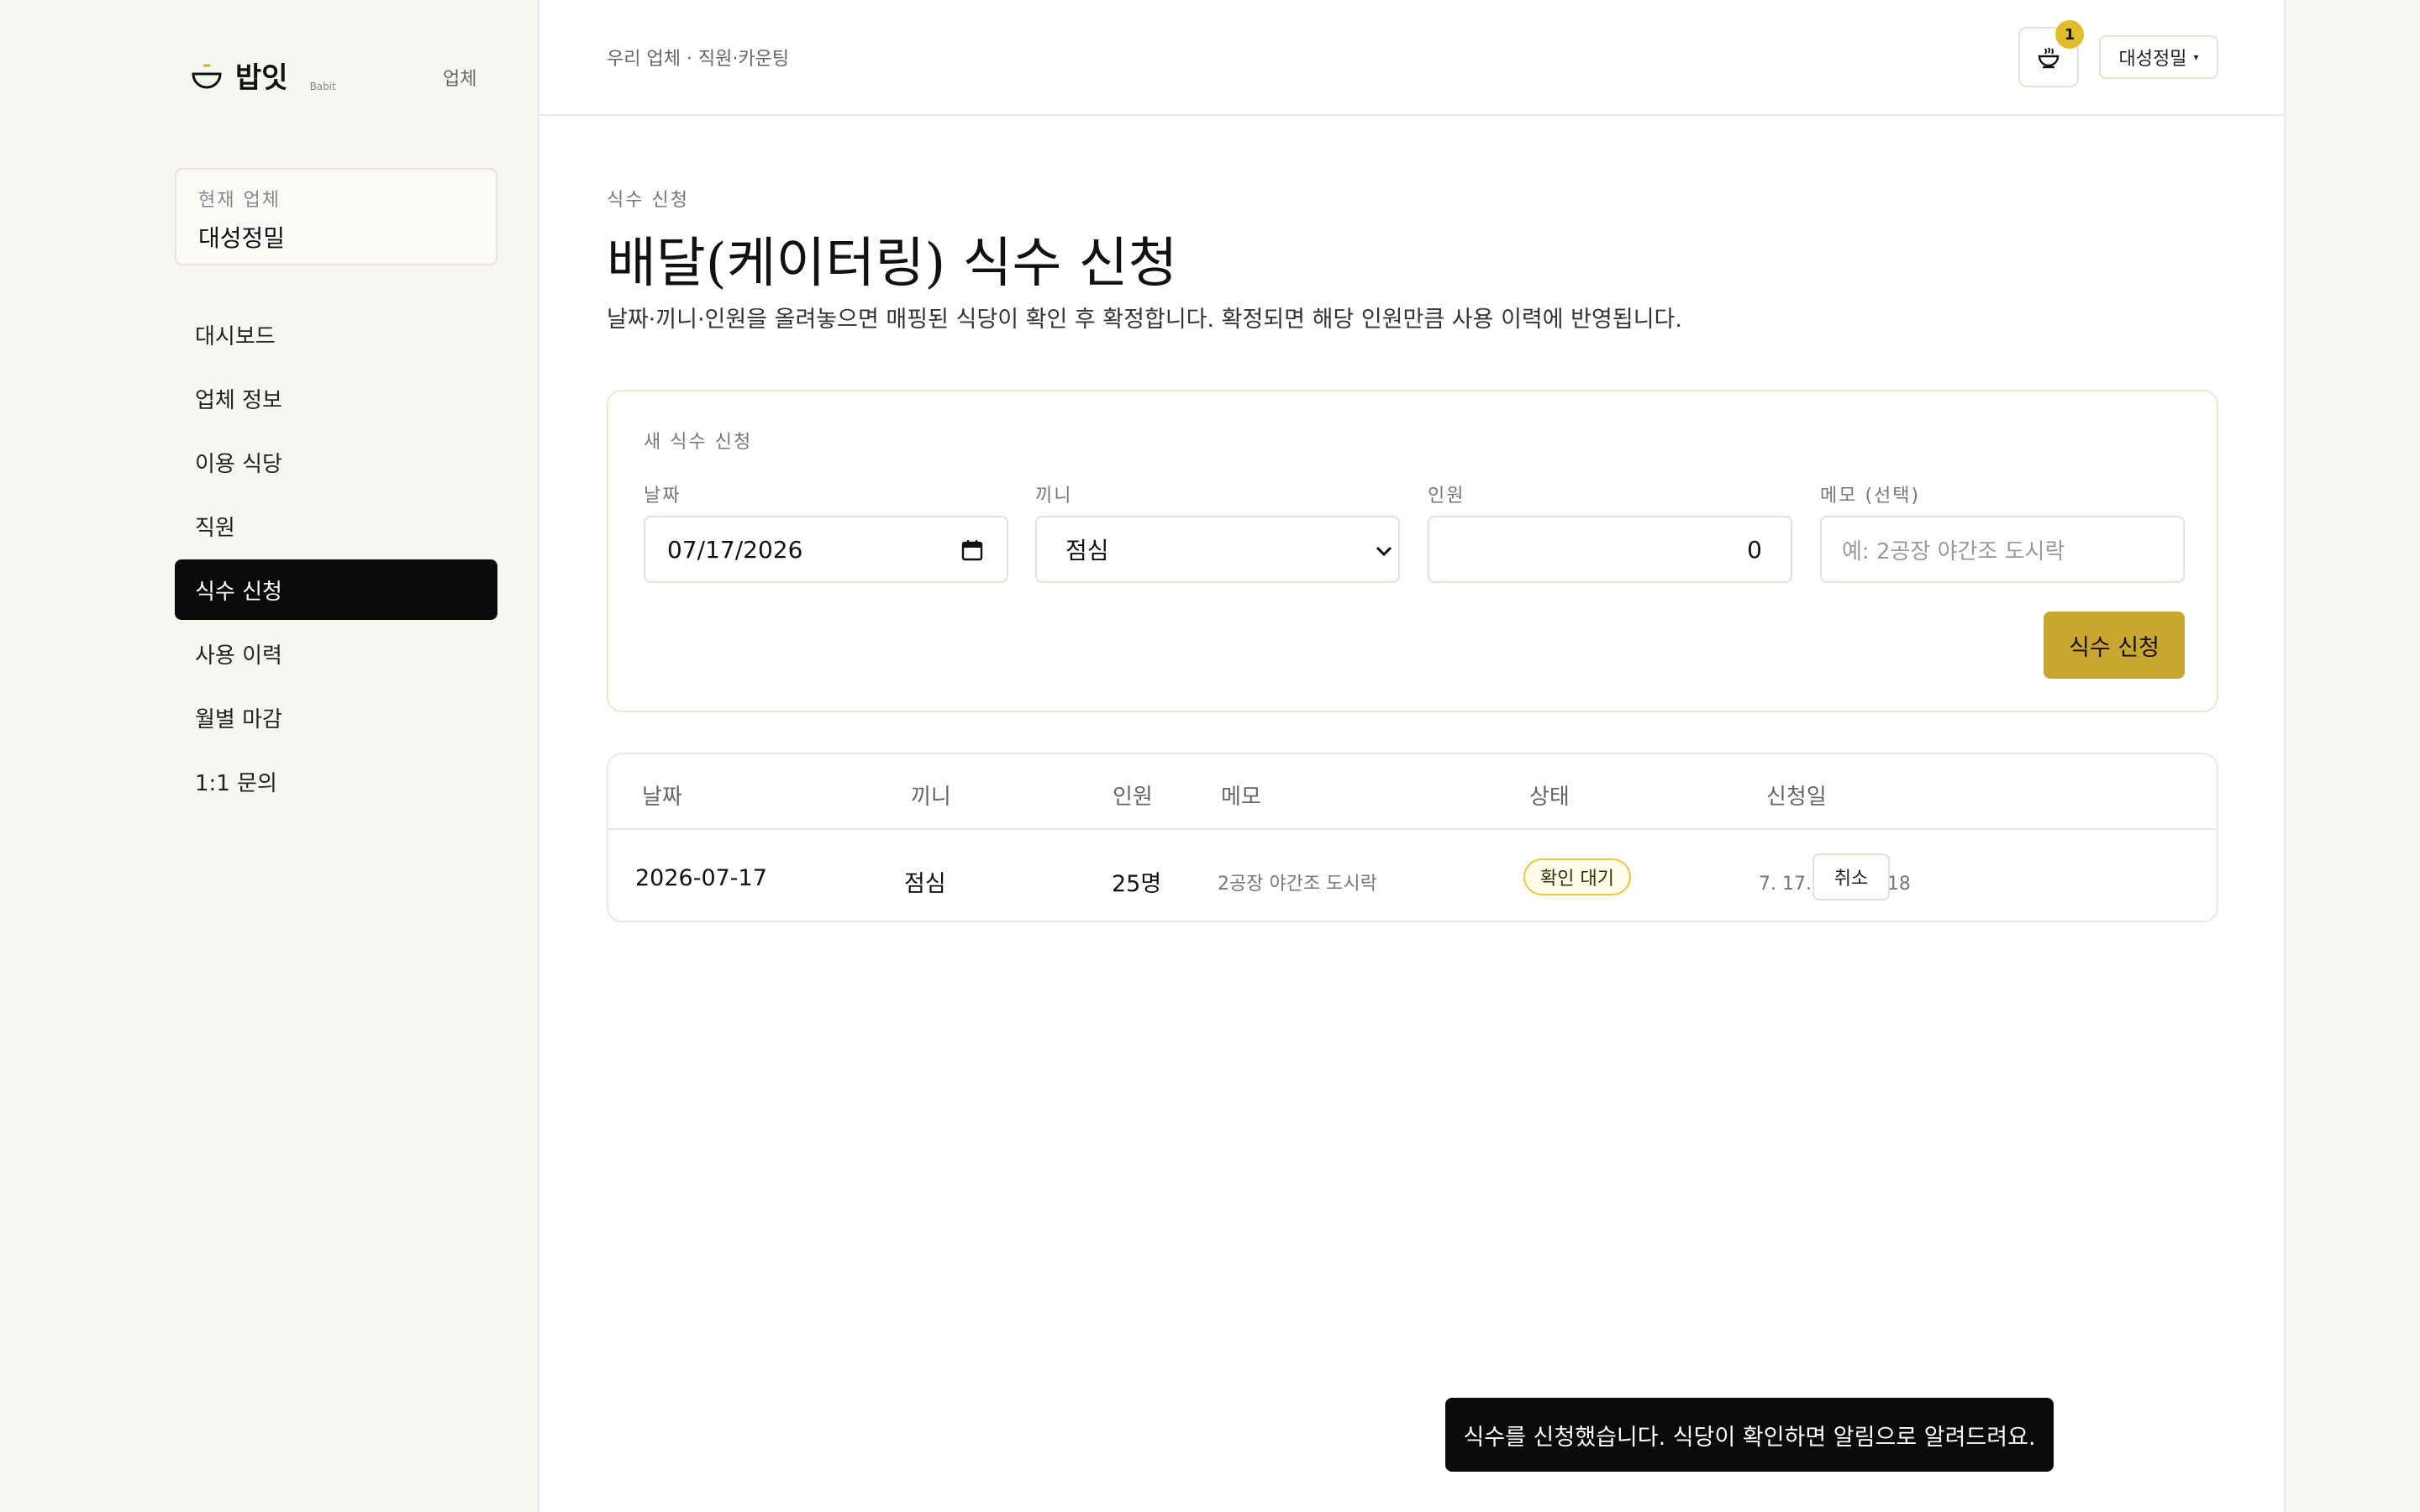 Image resolution: width=2420 pixels, height=1512 pixels. Describe the element at coordinates (2114, 645) in the screenshot. I see `submit-request-button: 식수 신청` at that location.